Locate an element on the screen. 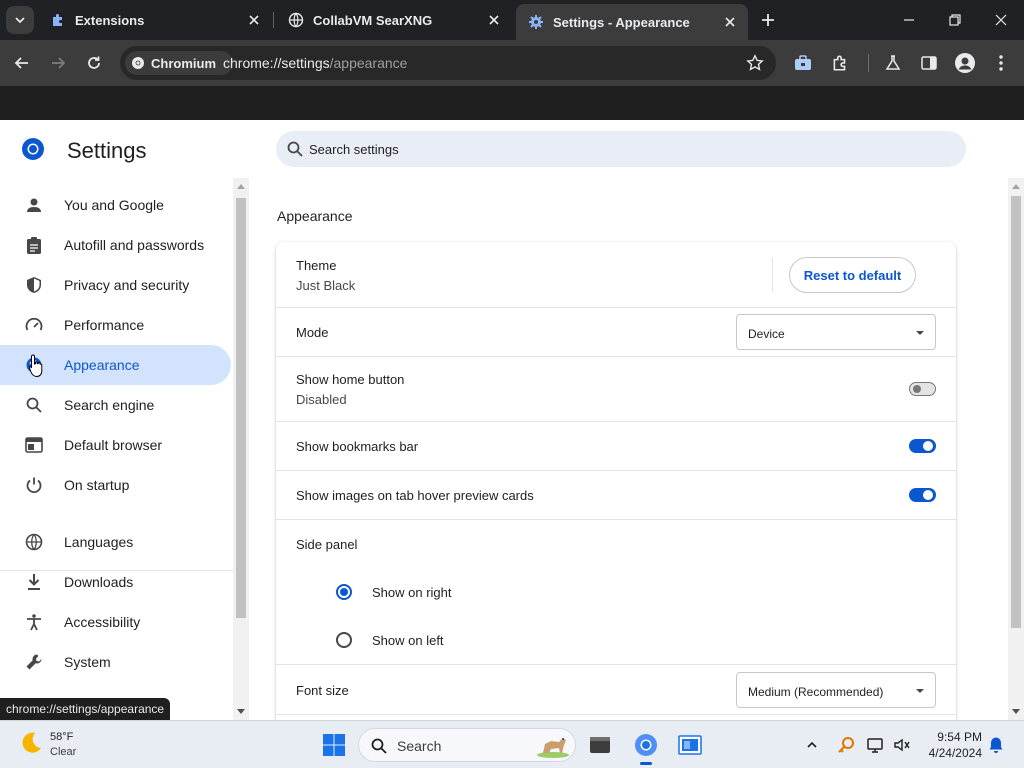 Image resolution: width=1024 pixels, height=768 pixels. tray-overflow-chevron-up-icon is located at coordinates (812, 745).